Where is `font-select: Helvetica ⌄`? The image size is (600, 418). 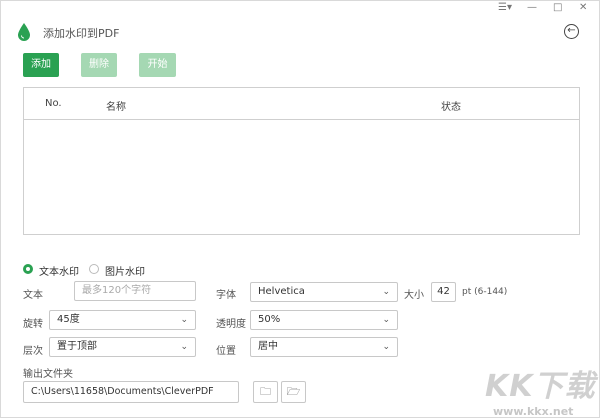
font-select: Helvetica ⌄ is located at coordinates (324, 292).